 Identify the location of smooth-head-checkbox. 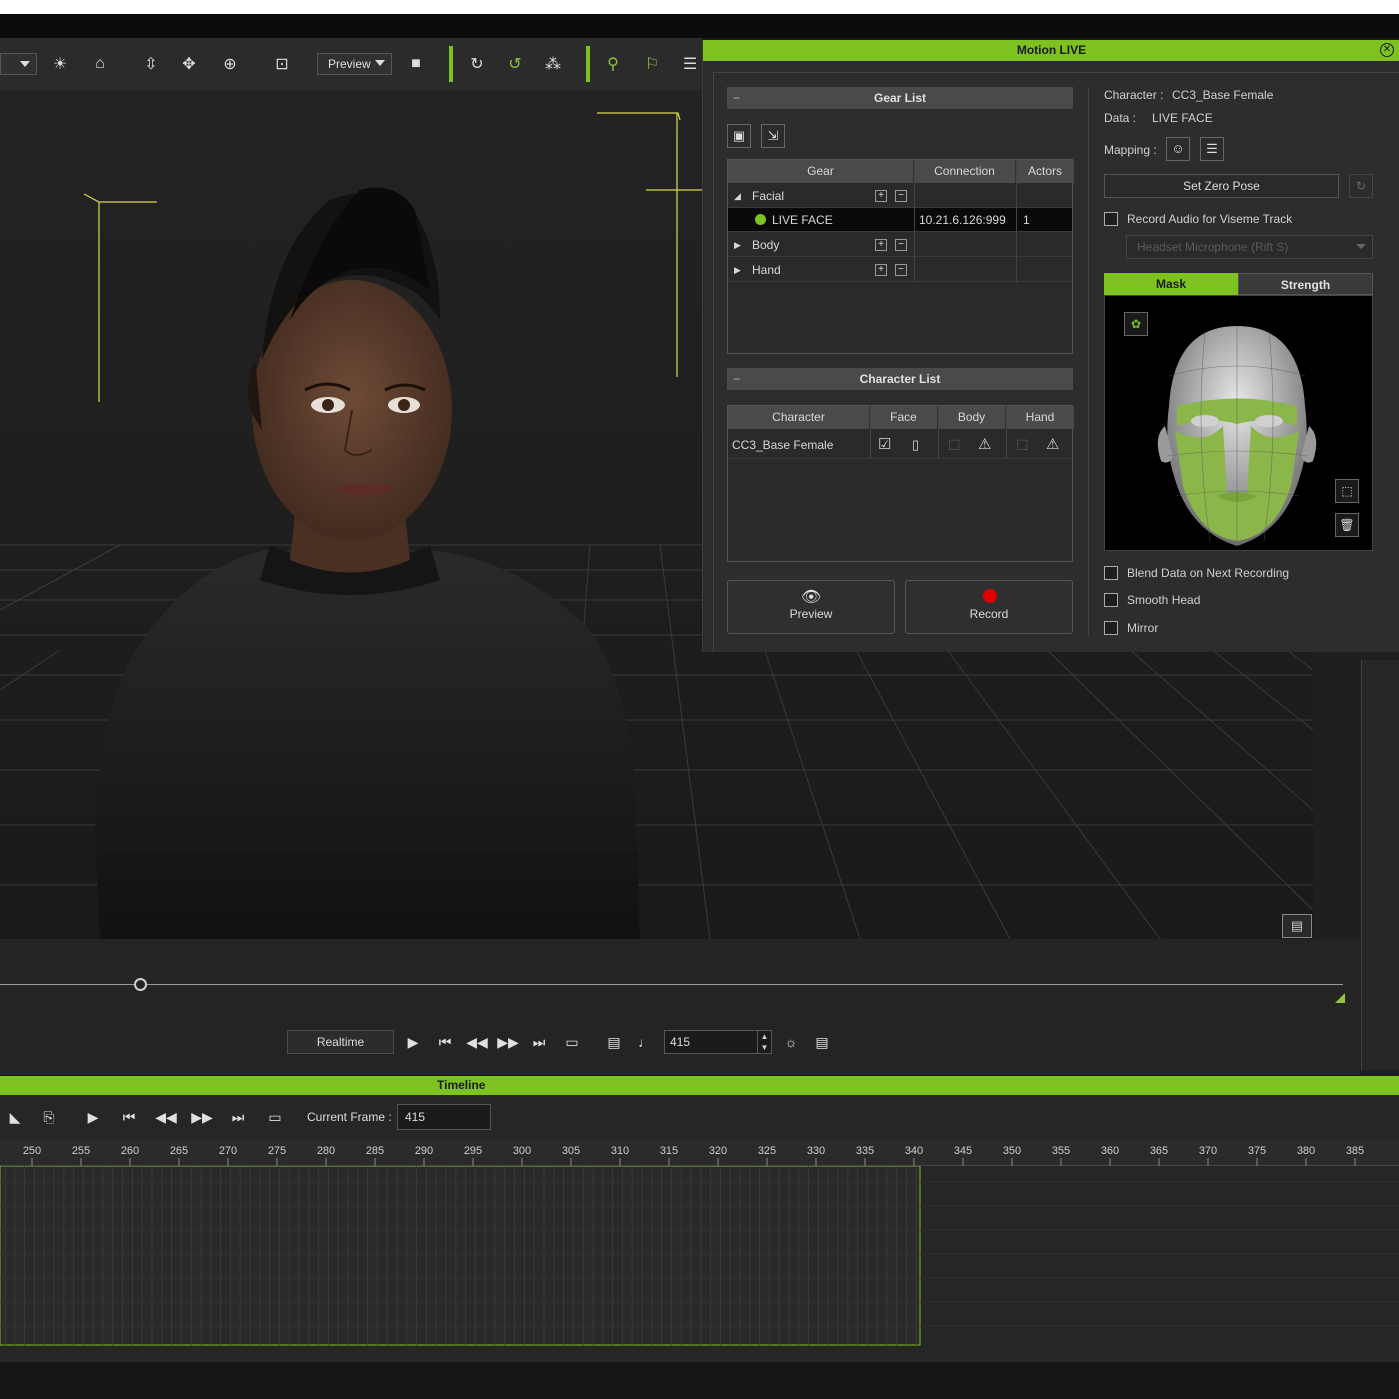
(1111, 600).